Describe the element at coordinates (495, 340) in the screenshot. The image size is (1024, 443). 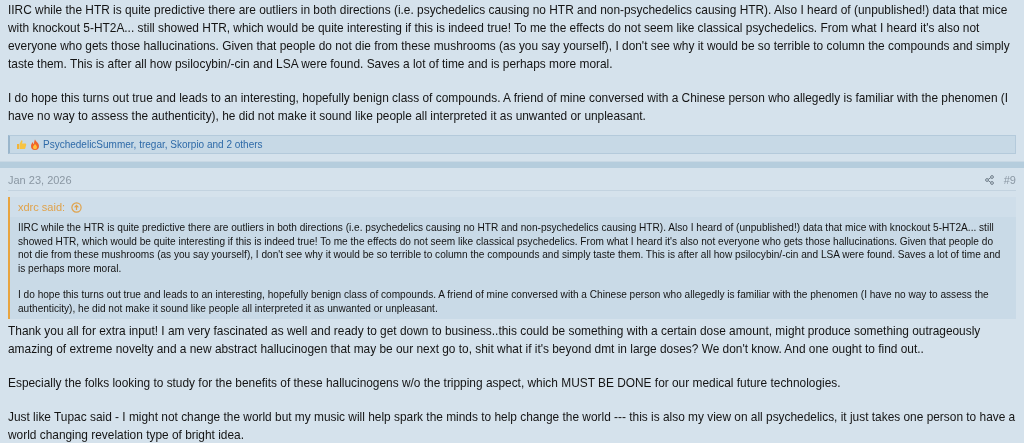
I see `post-paragraph: Thank you all for extra input! I am very fascinated as well and ready to get down to business..this could be something with a certain dose amount, might produce something outrageously amazing of extreme novelty and a new abstract hallucinogen that may be our next go to, shit what if it's beyond dmt in large doses? We don't know. And one ought to find out..` at that location.